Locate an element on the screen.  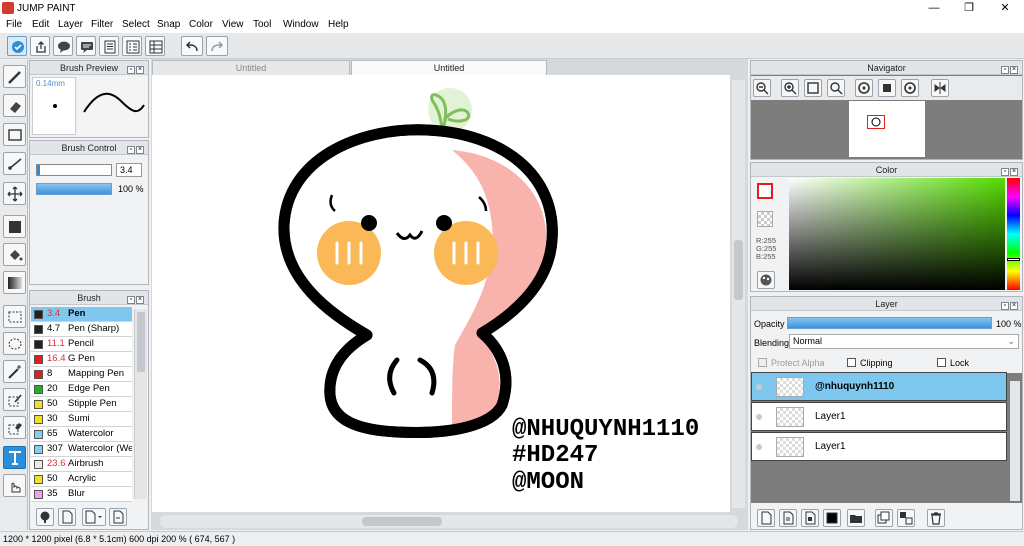
actual-size-button is located at coordinates (836, 88).